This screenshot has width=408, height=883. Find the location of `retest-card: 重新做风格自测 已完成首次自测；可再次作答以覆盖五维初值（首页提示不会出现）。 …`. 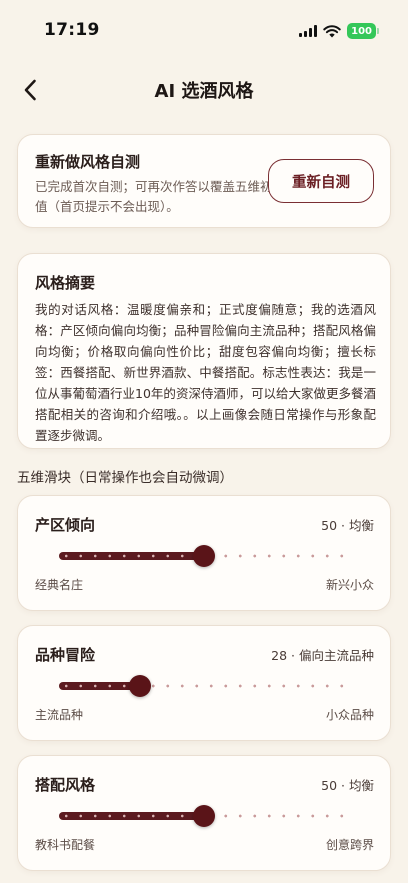

retest-card: 重新做风格自测 已完成首次自测；可再次作答以覆盖五维初值（首页提示不会出现）。 … is located at coordinates (204, 181).